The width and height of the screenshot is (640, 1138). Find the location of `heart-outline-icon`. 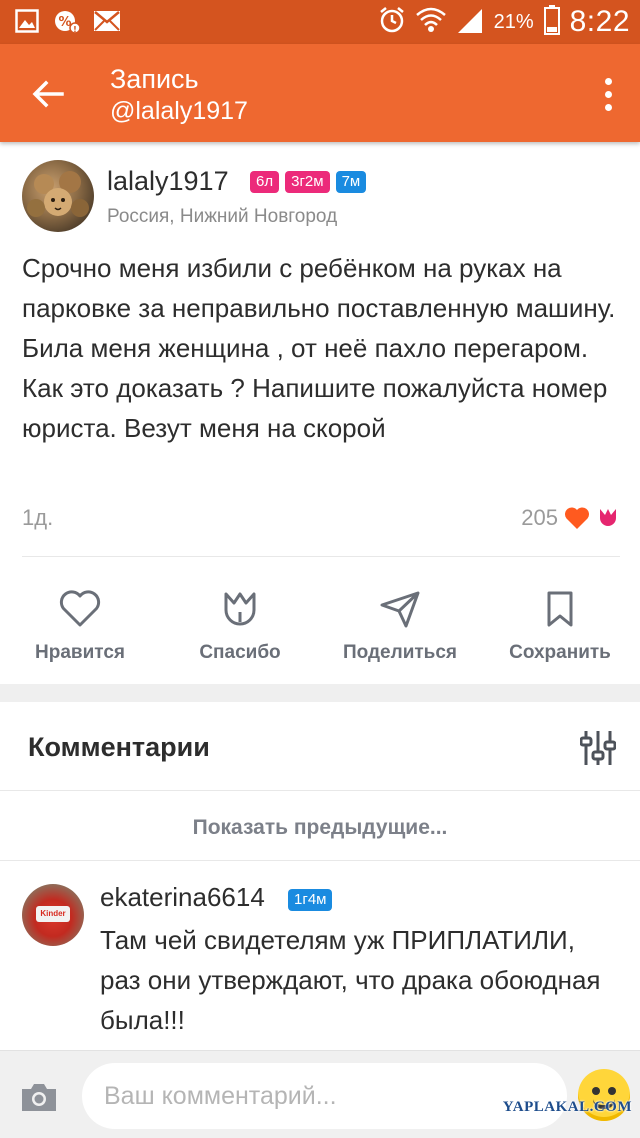

heart-outline-icon is located at coordinates (80, 608).